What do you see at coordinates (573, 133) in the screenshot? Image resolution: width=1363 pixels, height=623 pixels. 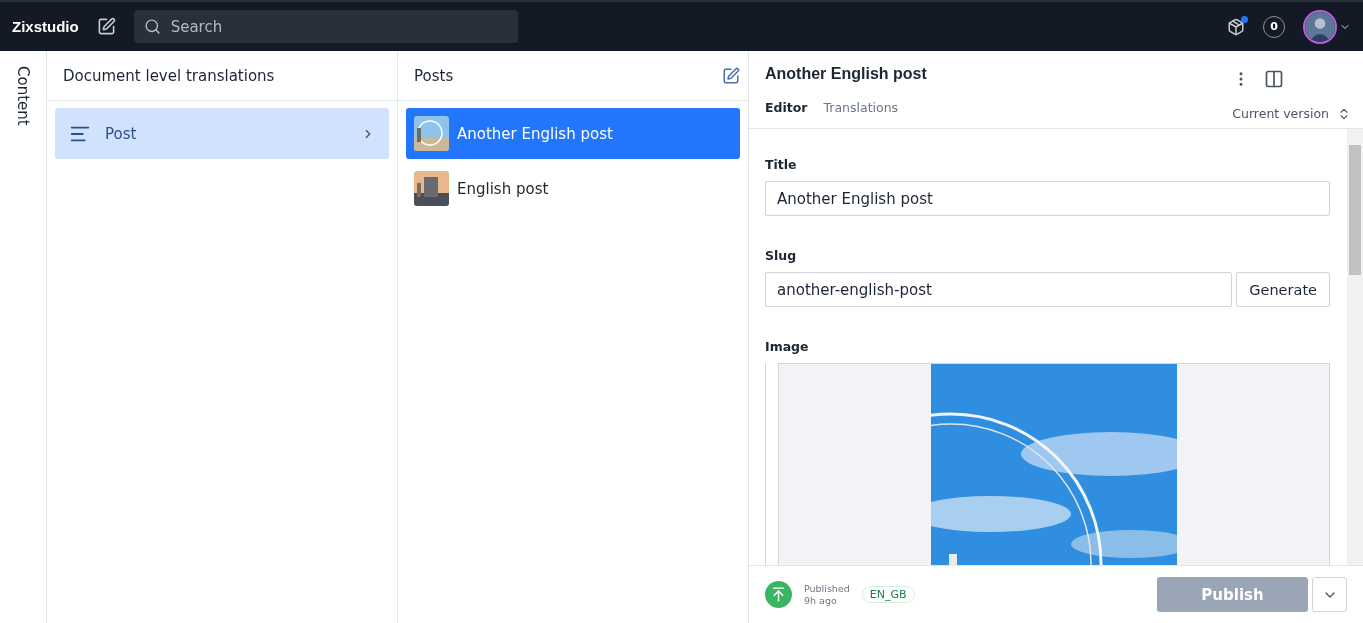 I see `post-item: Another English post` at bounding box center [573, 133].